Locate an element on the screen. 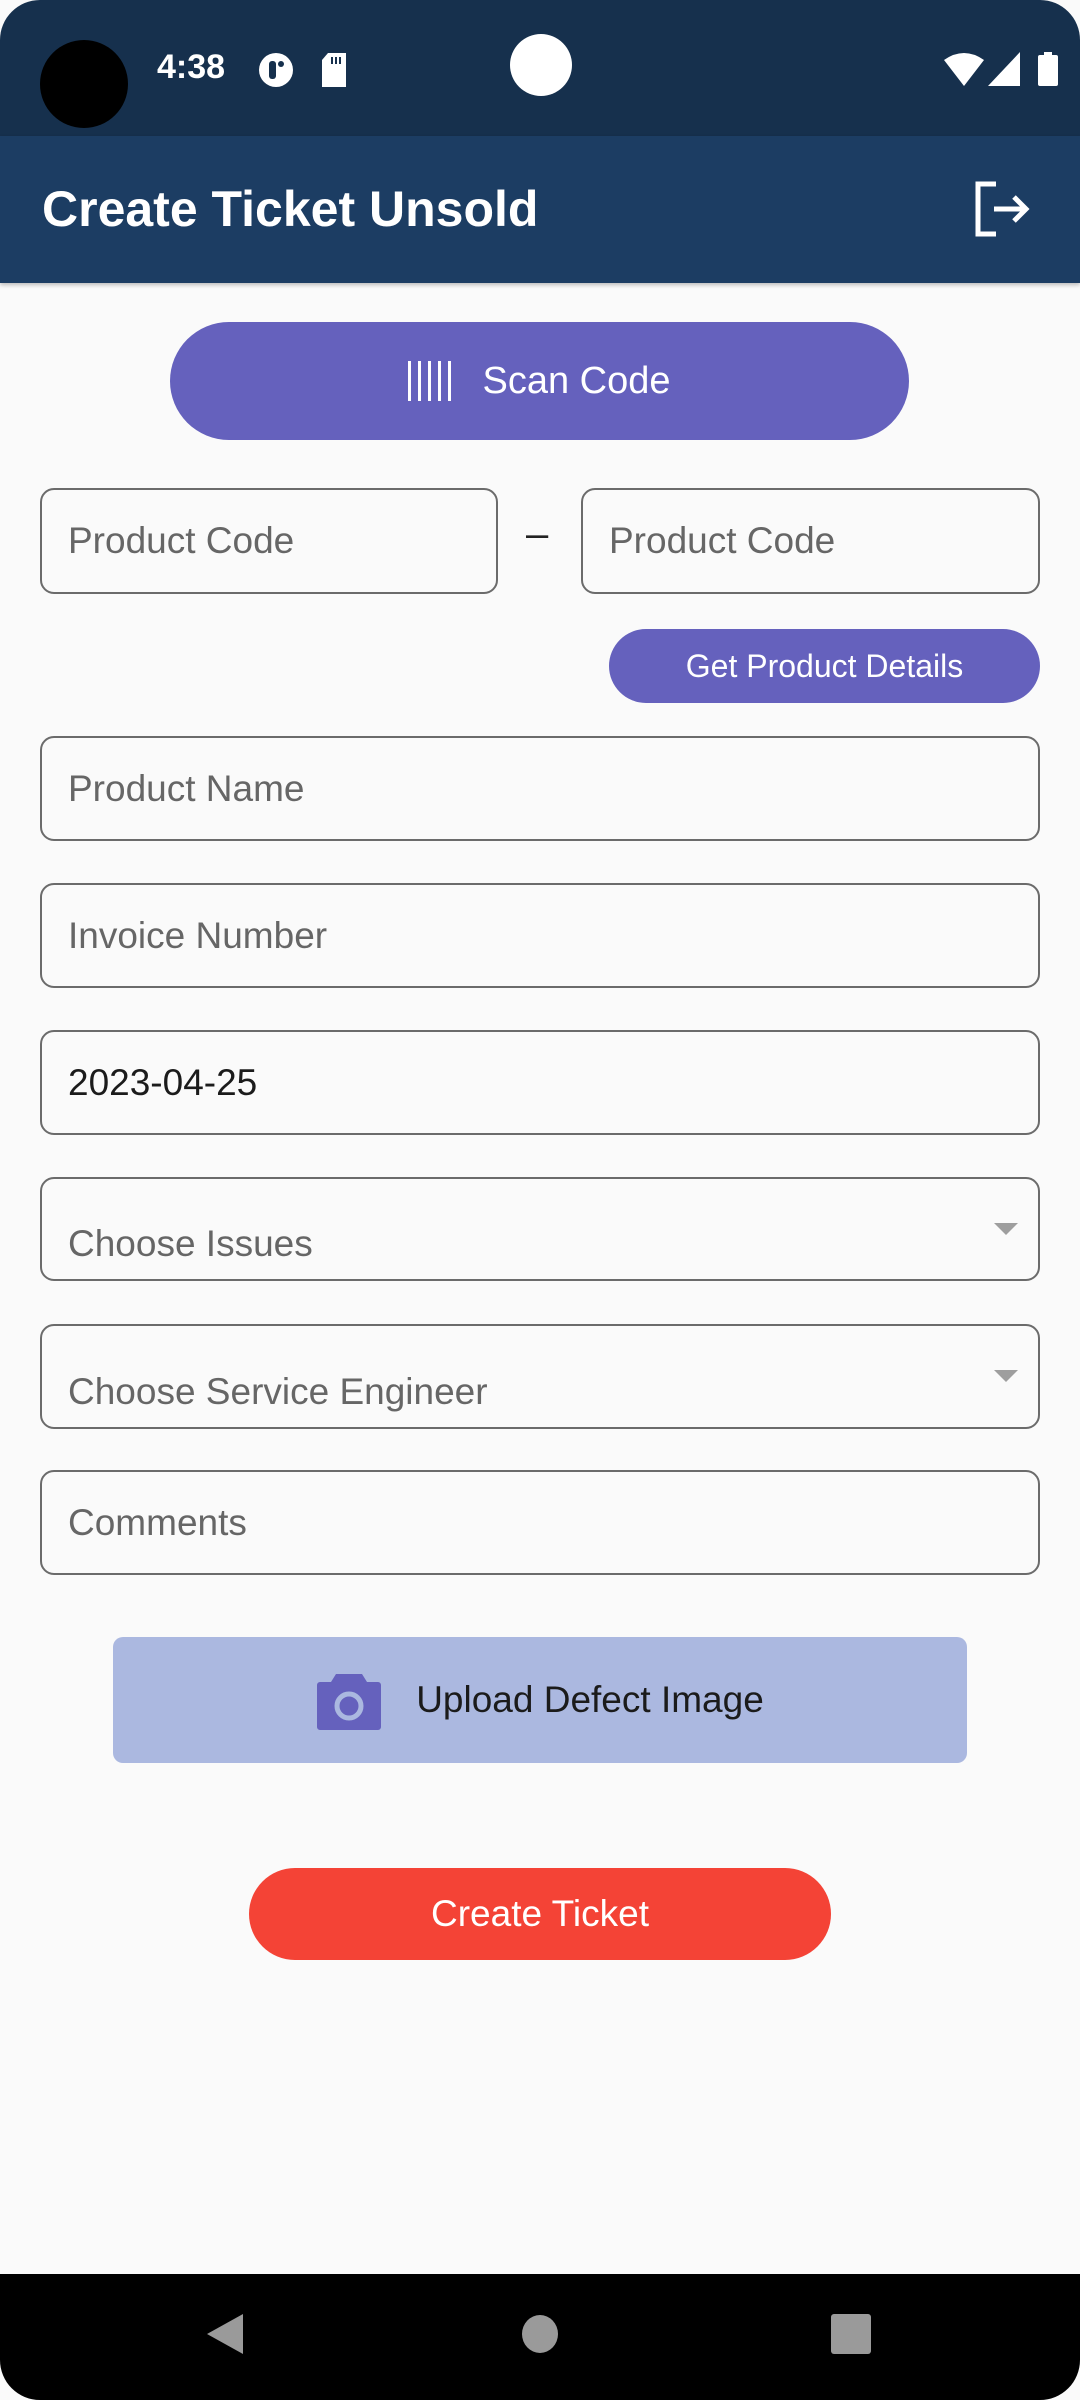  product-code-input-left: Product Code is located at coordinates (269, 541).